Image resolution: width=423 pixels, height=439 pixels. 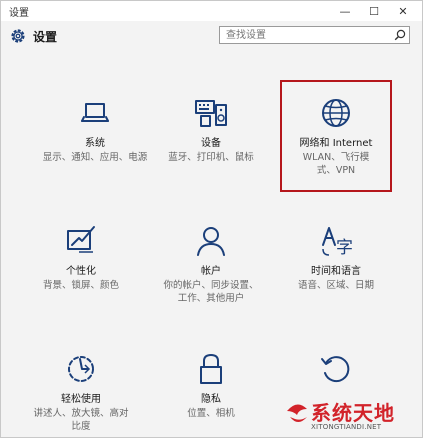 I want to click on search-box, so click(x=314, y=35).